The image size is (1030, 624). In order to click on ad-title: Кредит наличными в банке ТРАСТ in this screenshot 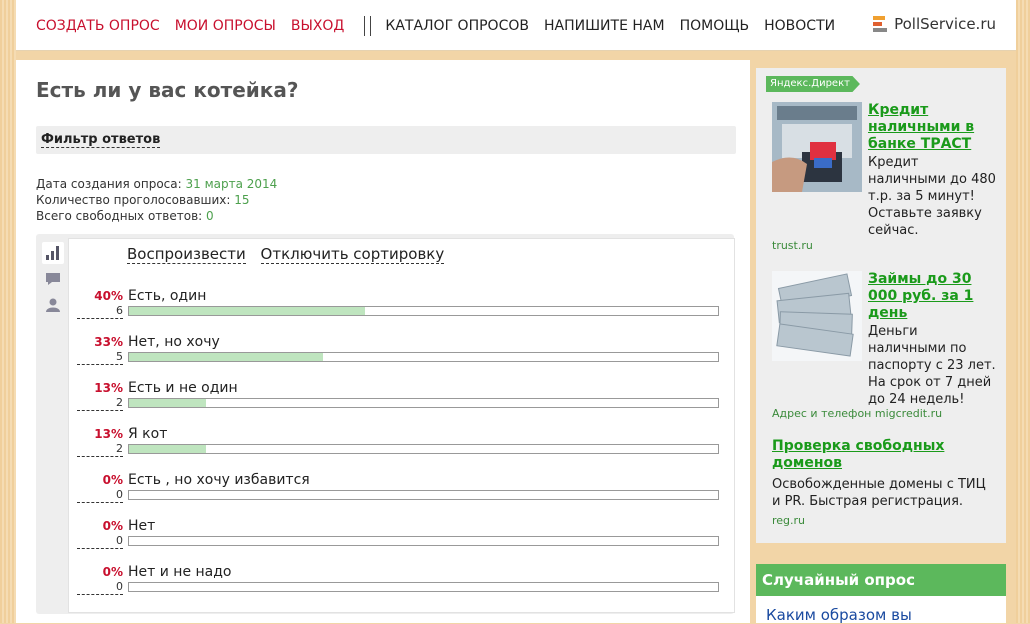, I will do `click(933, 127)`.